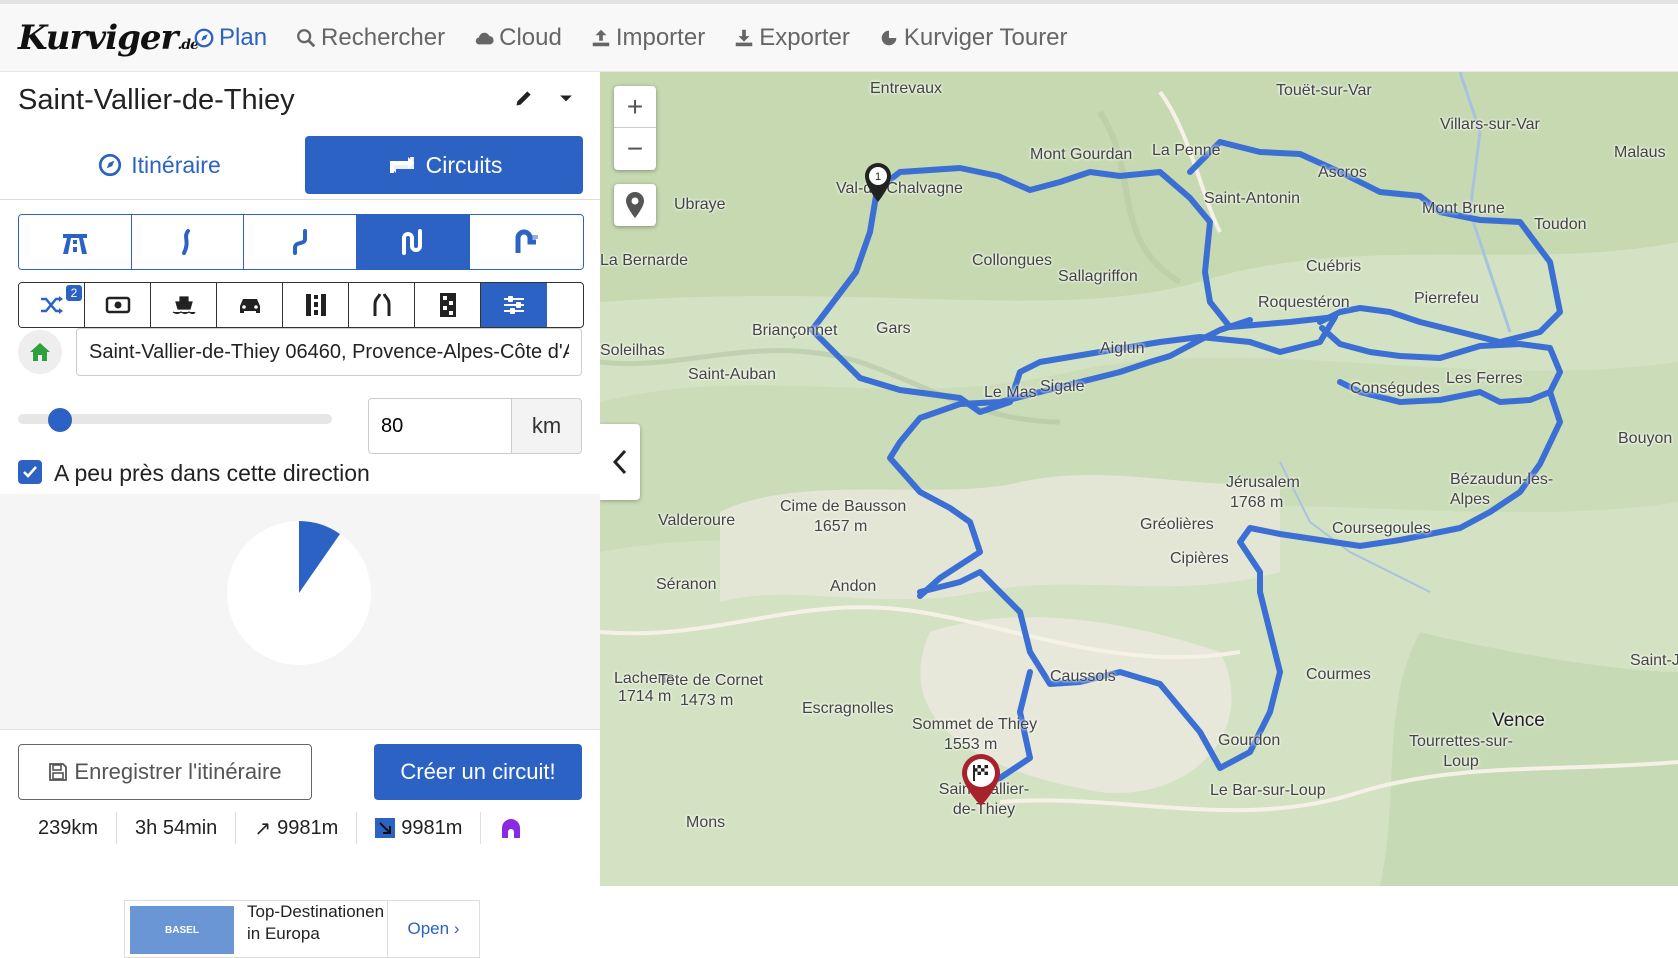 The height and width of the screenshot is (958, 1678). Describe the element at coordinates (40, 352) in the screenshot. I see `home-start-button` at that location.